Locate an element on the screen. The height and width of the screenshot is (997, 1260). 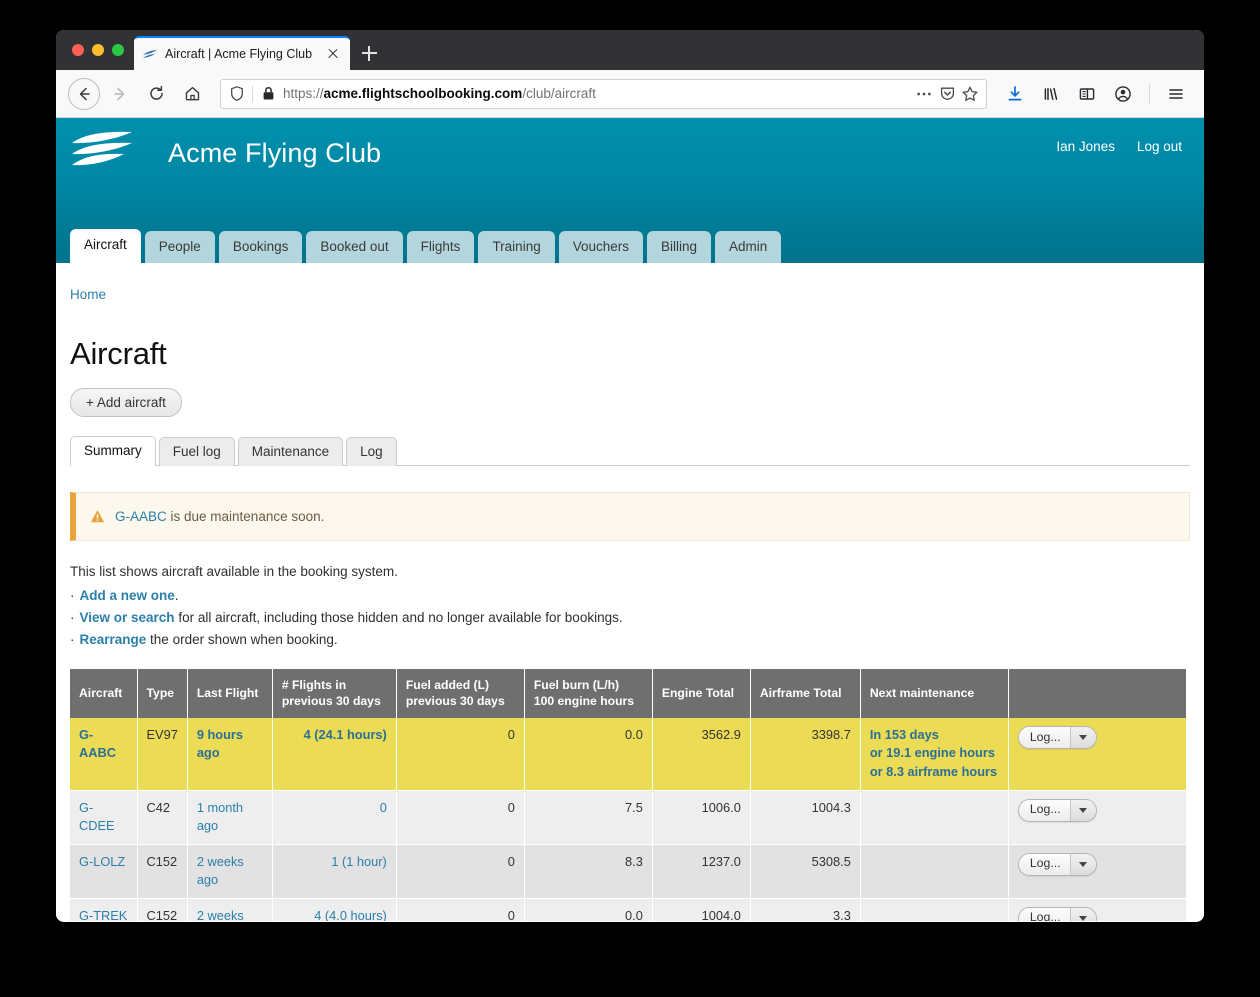
aircraft-link: G-CDEE is located at coordinates (97, 817).